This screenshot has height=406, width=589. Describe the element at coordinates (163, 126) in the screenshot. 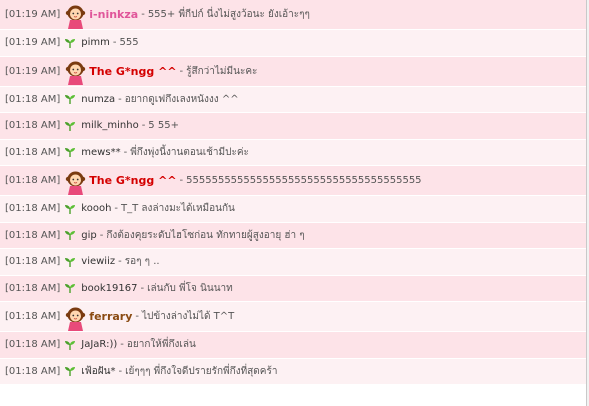

I see `message-text: 5 55+` at that location.